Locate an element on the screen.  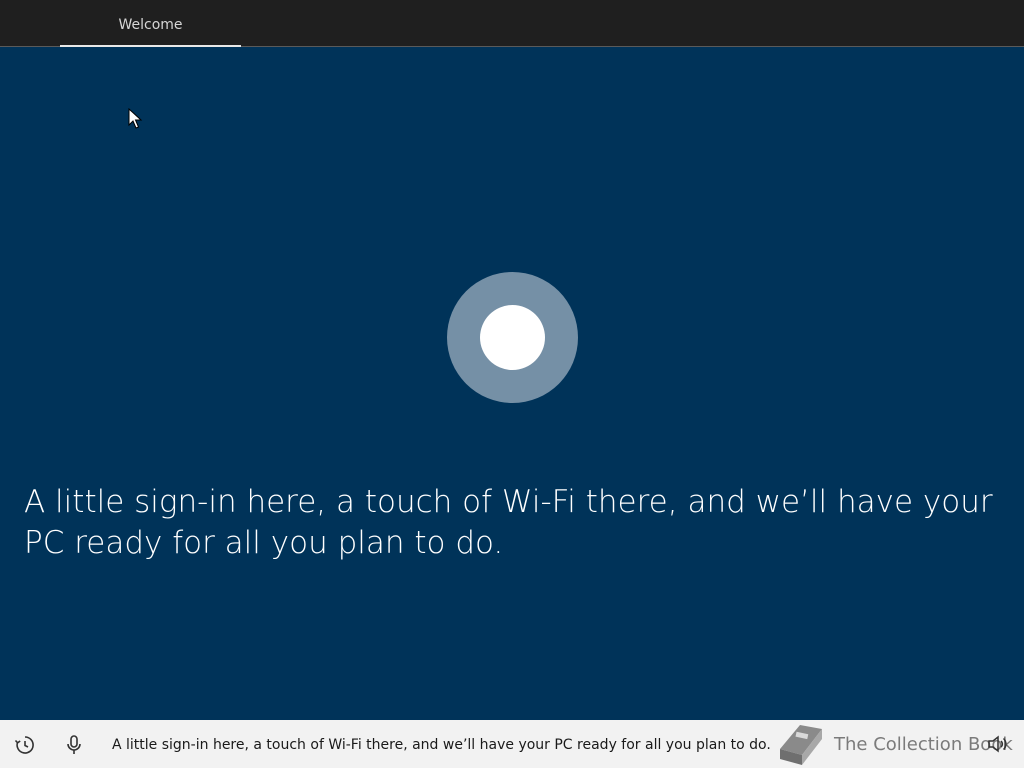
header-bar: Welcome is located at coordinates (512, 23).